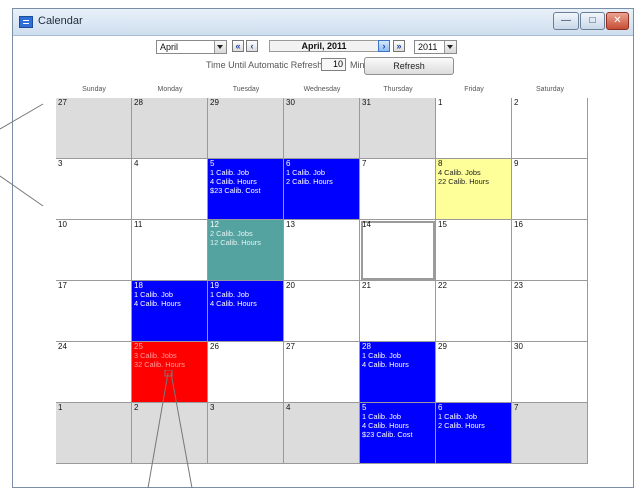  What do you see at coordinates (60, 21) in the screenshot?
I see `window-title: Calendar` at bounding box center [60, 21].